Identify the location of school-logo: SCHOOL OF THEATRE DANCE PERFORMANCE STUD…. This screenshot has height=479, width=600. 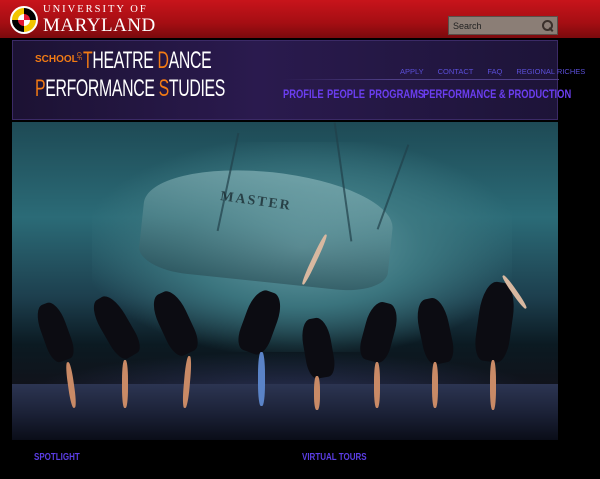
(150, 79).